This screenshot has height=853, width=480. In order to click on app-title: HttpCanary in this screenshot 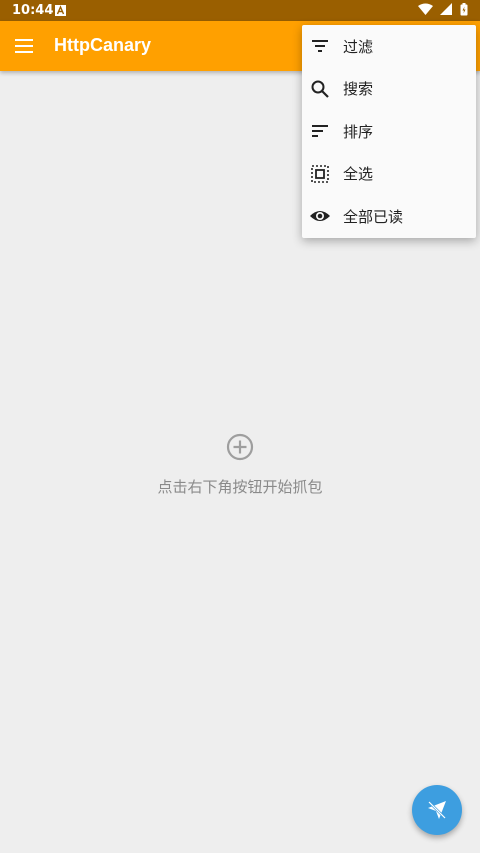, I will do `click(103, 45)`.